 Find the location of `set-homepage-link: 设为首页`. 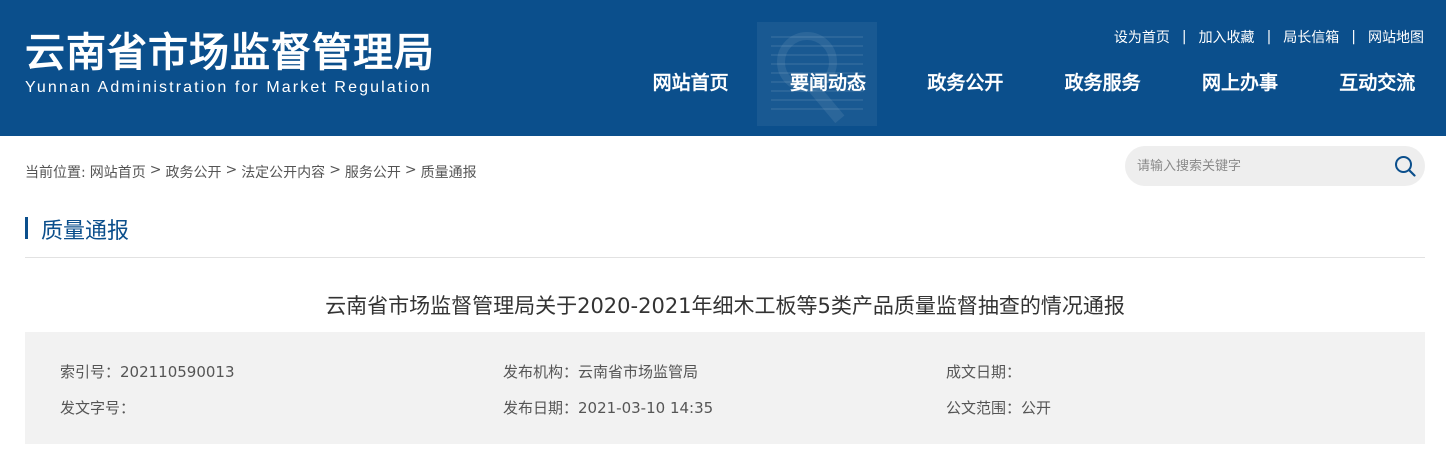

set-homepage-link: 设为首页 is located at coordinates (1142, 37).